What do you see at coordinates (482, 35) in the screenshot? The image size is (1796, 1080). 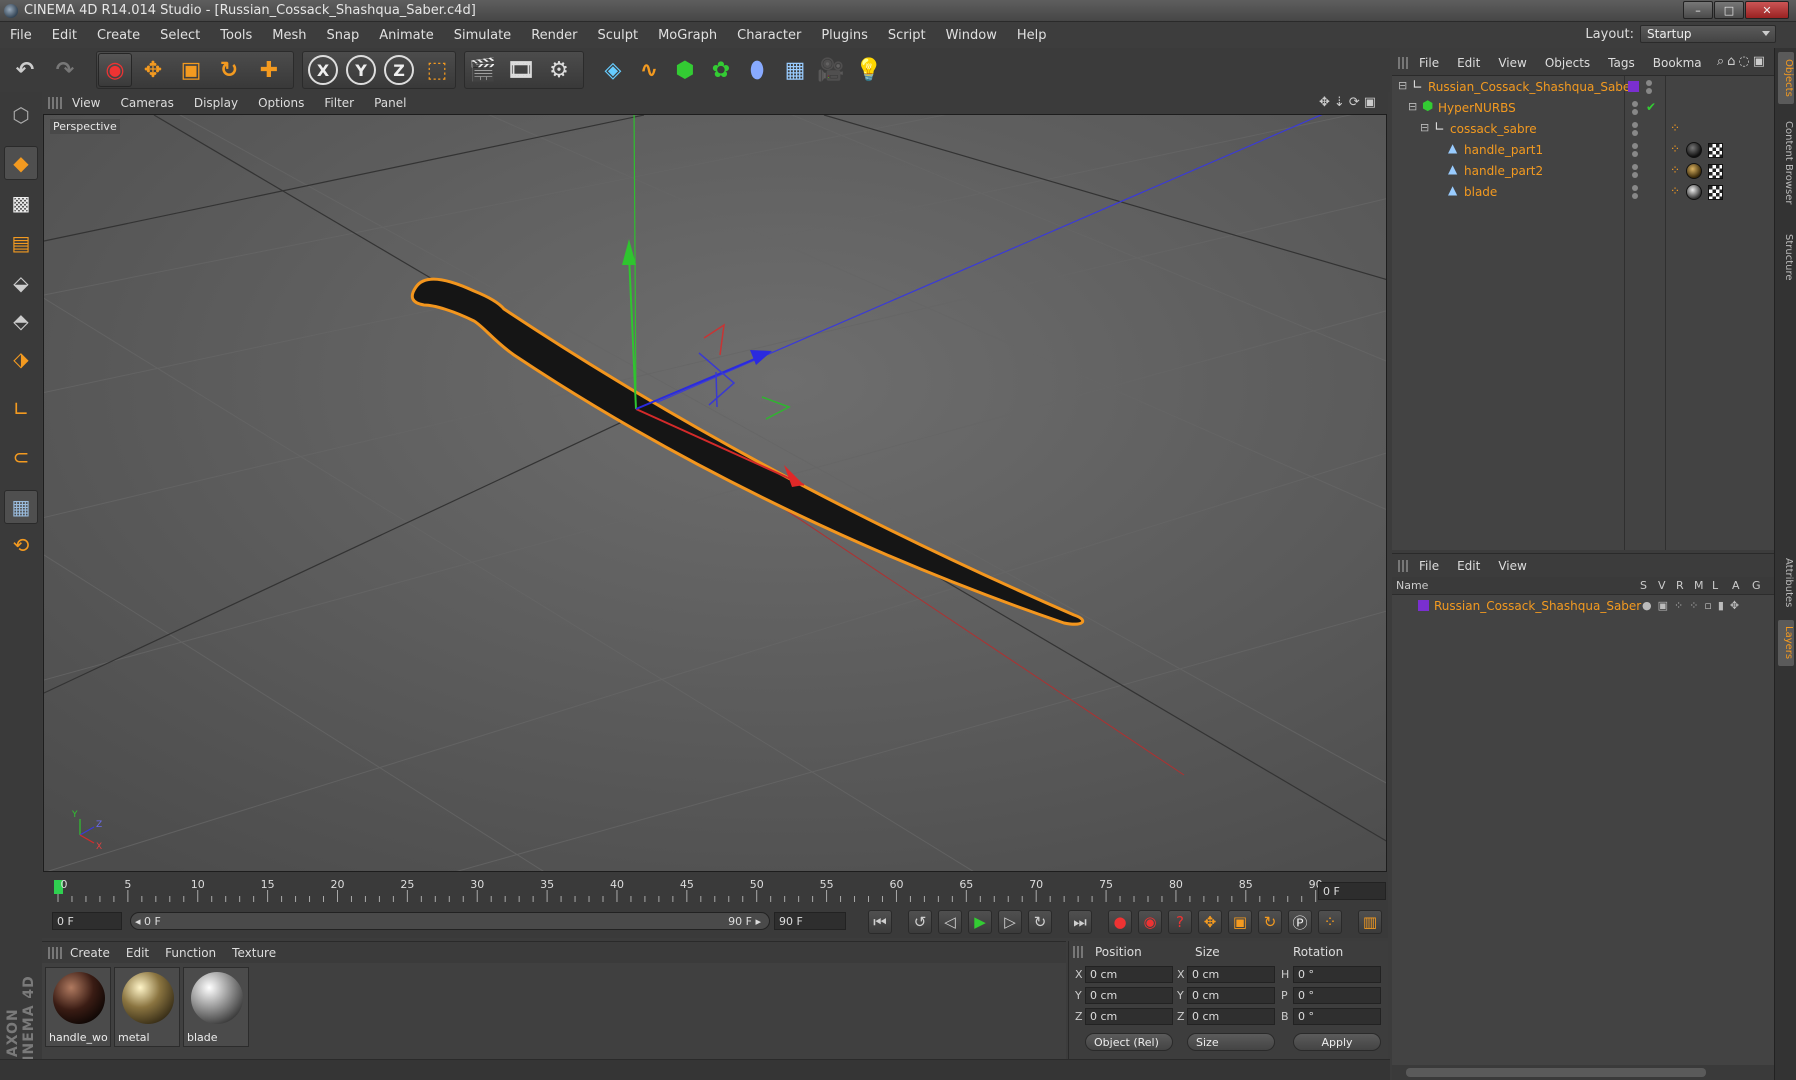 I see `menu-simulate: Simulate` at bounding box center [482, 35].